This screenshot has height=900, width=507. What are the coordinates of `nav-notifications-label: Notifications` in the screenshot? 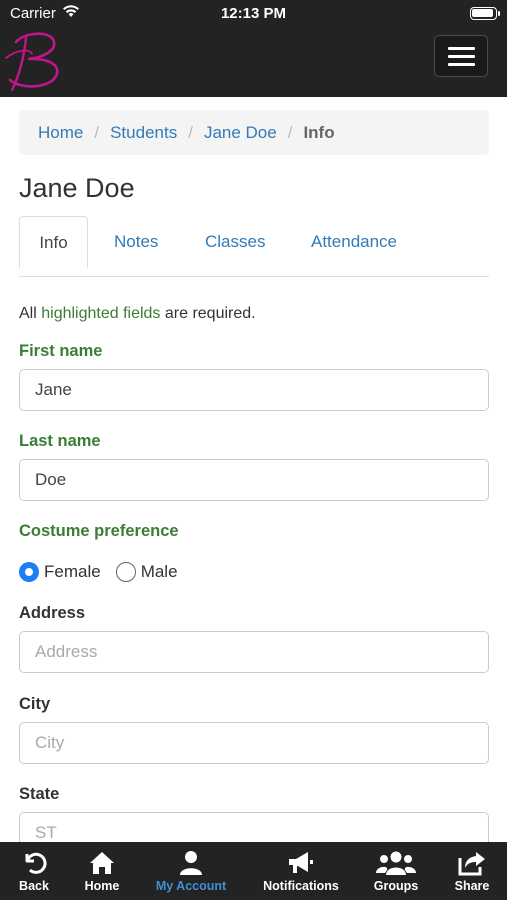 It's located at (301, 886).